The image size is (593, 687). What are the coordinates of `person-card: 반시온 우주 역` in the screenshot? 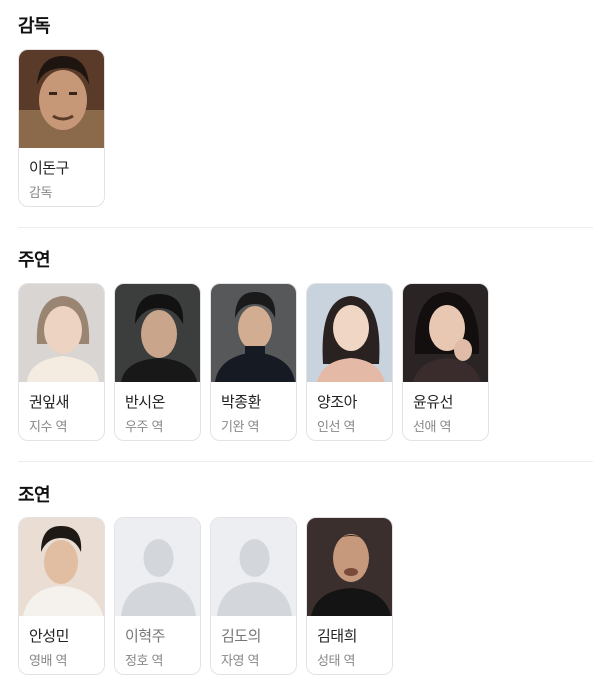 It's located at (157, 362).